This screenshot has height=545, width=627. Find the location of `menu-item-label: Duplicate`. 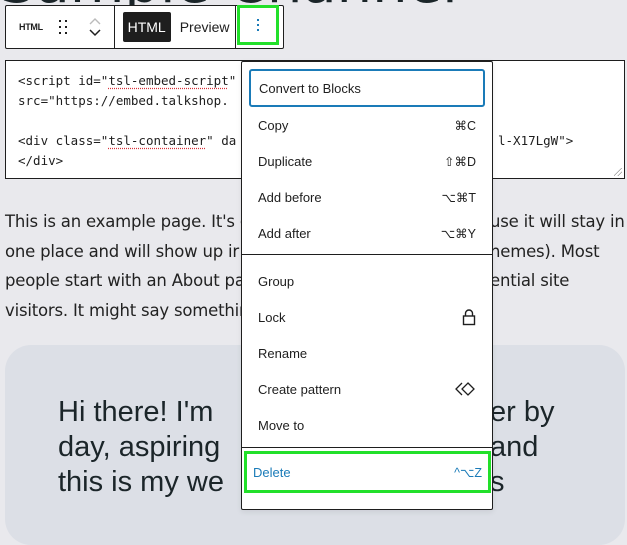

menu-item-label: Duplicate is located at coordinates (285, 161).